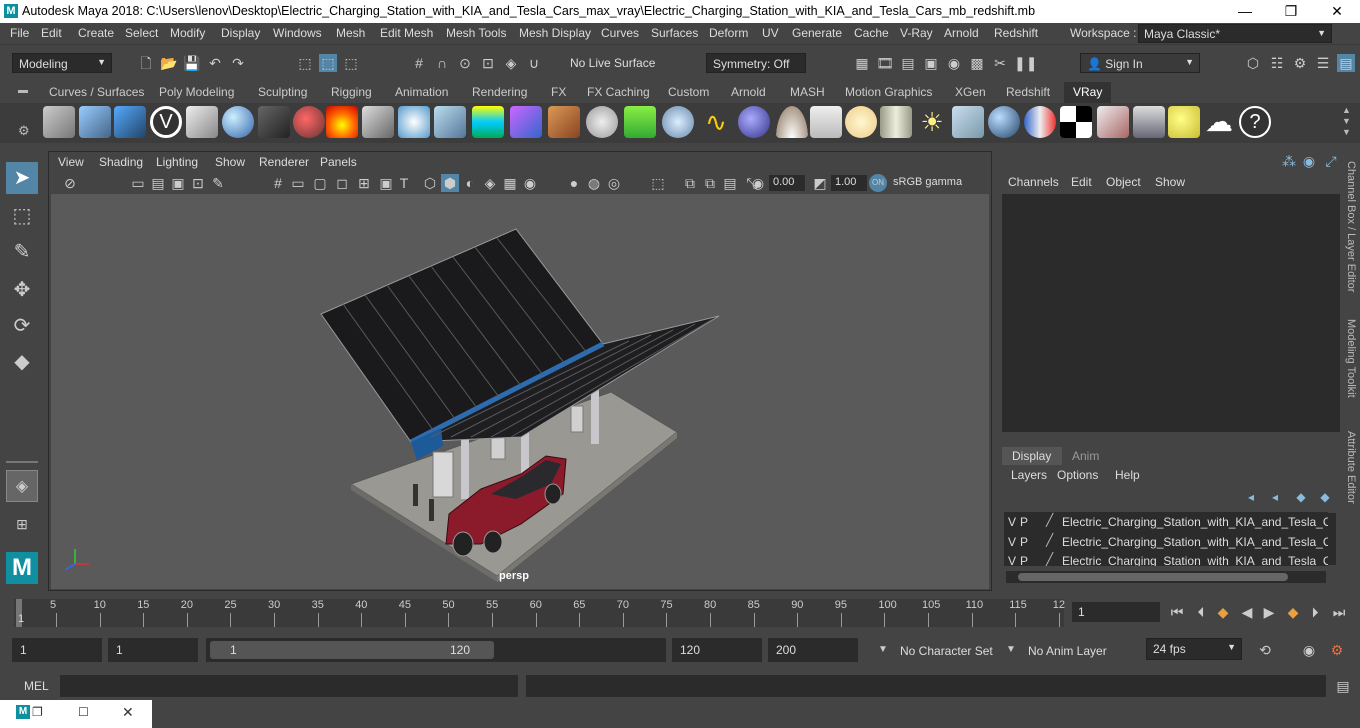  What do you see at coordinates (298, 183) in the screenshot?
I see `film-gate-icon: ▭` at bounding box center [298, 183].